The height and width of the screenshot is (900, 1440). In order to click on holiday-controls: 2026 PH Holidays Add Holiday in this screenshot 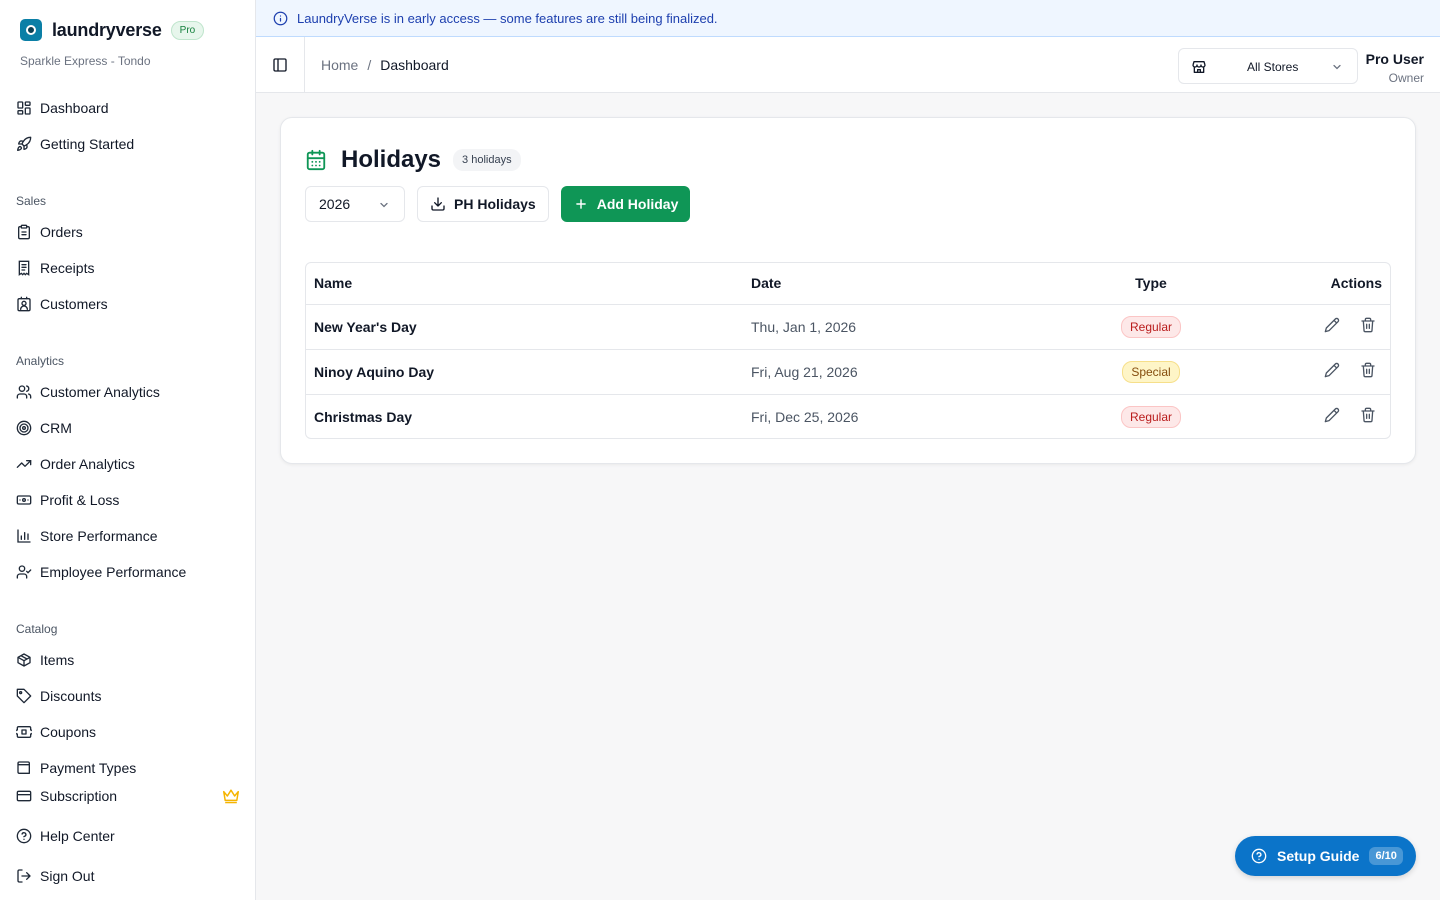, I will do `click(498, 204)`.